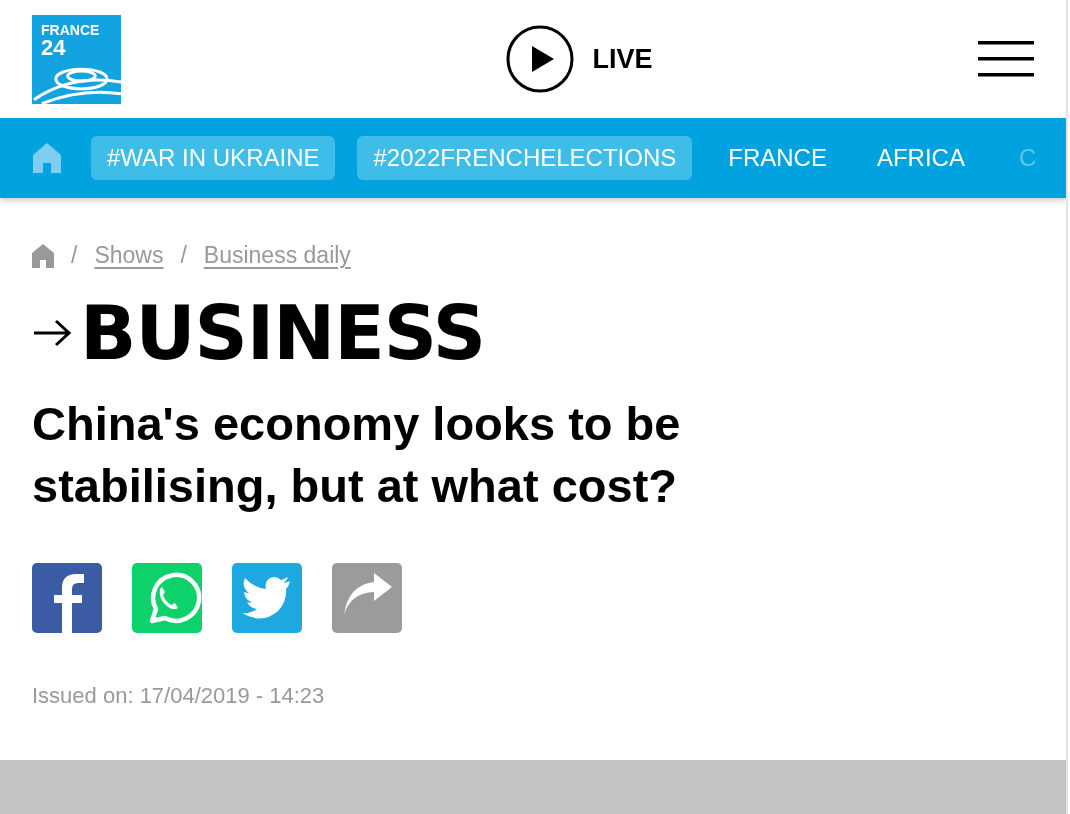  What do you see at coordinates (283, 333) in the screenshot?
I see `section-title: BUSINESS` at bounding box center [283, 333].